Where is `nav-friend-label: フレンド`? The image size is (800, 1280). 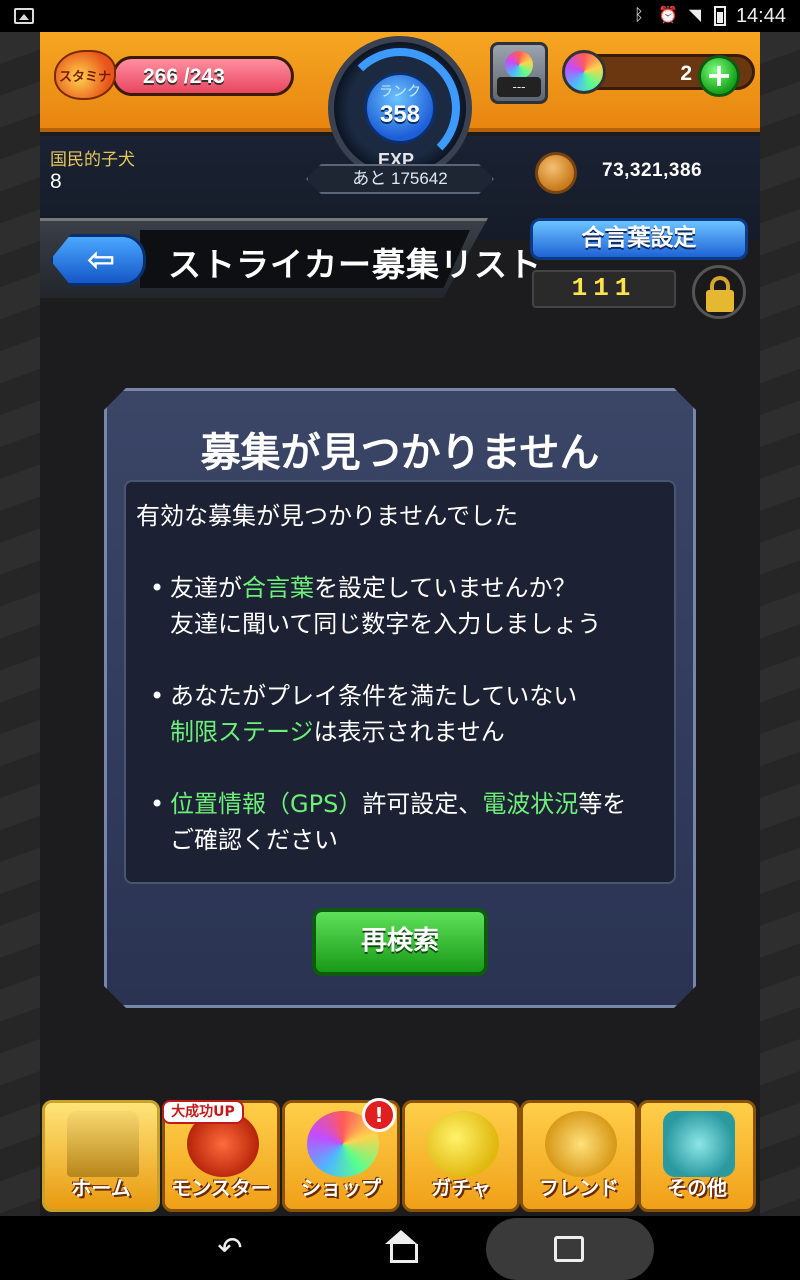
nav-friend-label: フレンド is located at coordinates (579, 1188).